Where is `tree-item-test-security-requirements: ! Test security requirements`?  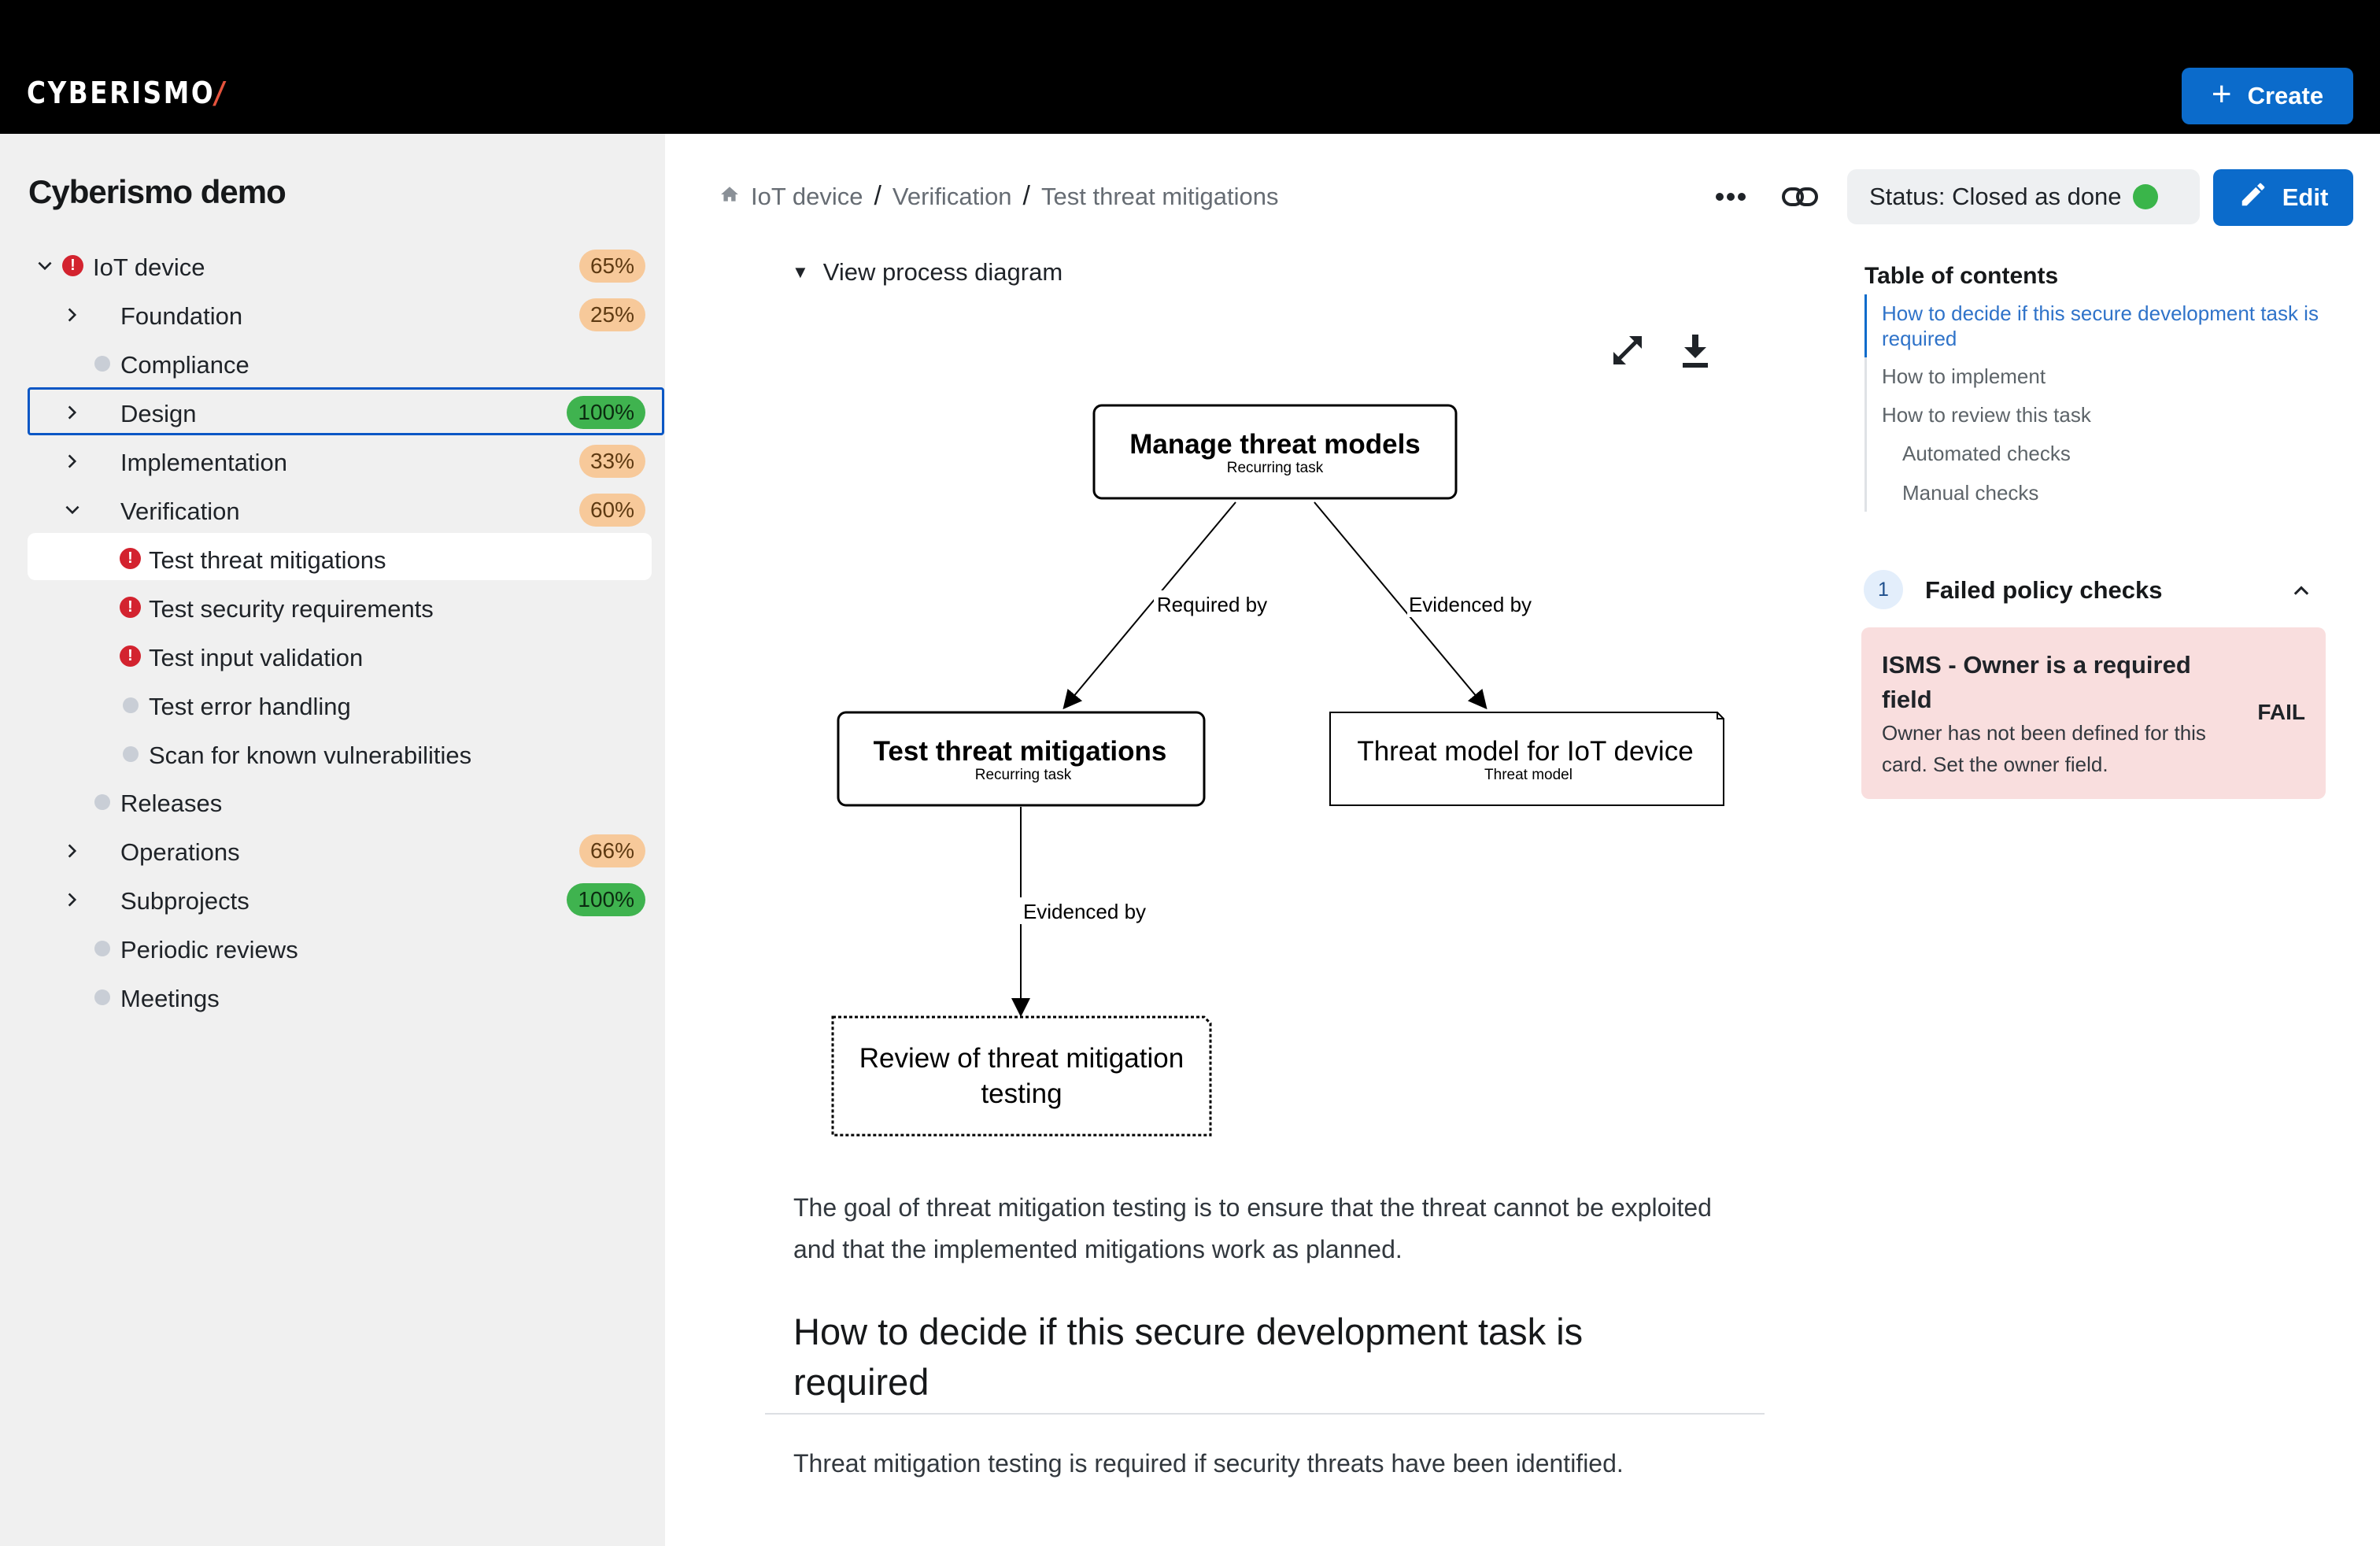 tree-item-test-security-requirements: ! Test security requirements is located at coordinates (338, 607).